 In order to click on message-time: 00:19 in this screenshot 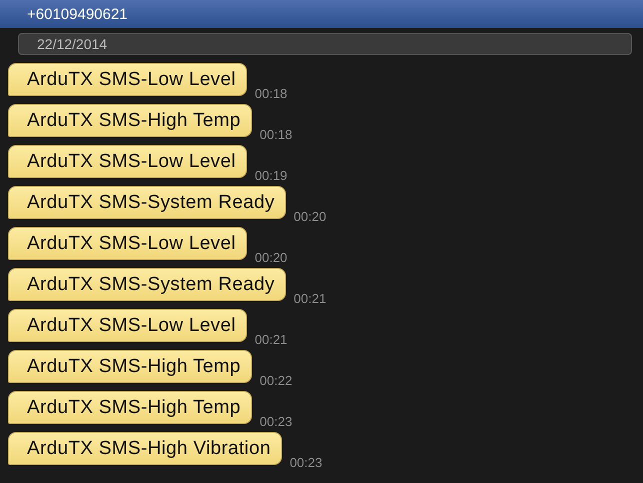, I will do `click(271, 175)`.